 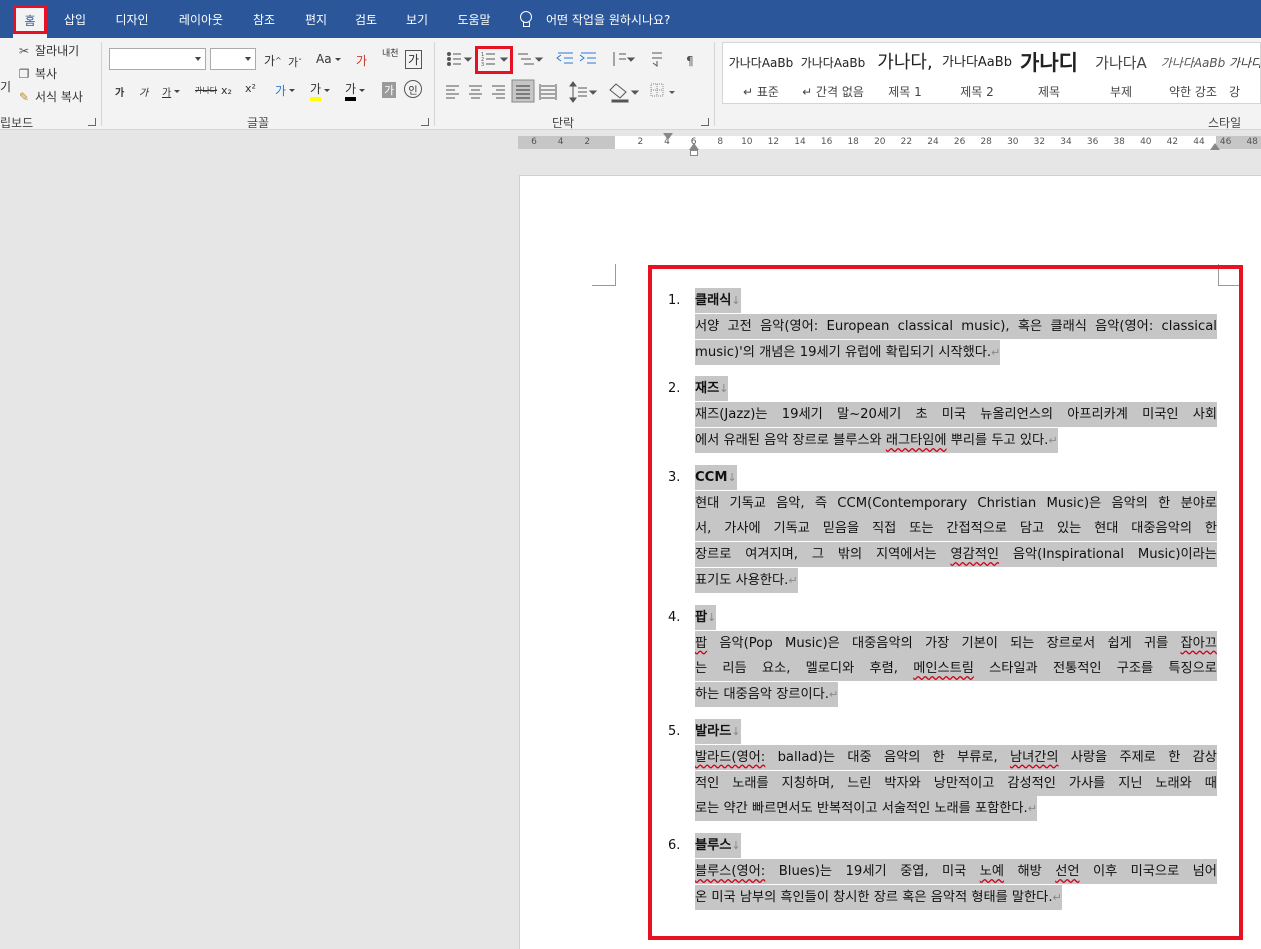 I want to click on enclose-characters-button: 인, so click(x=413, y=89).